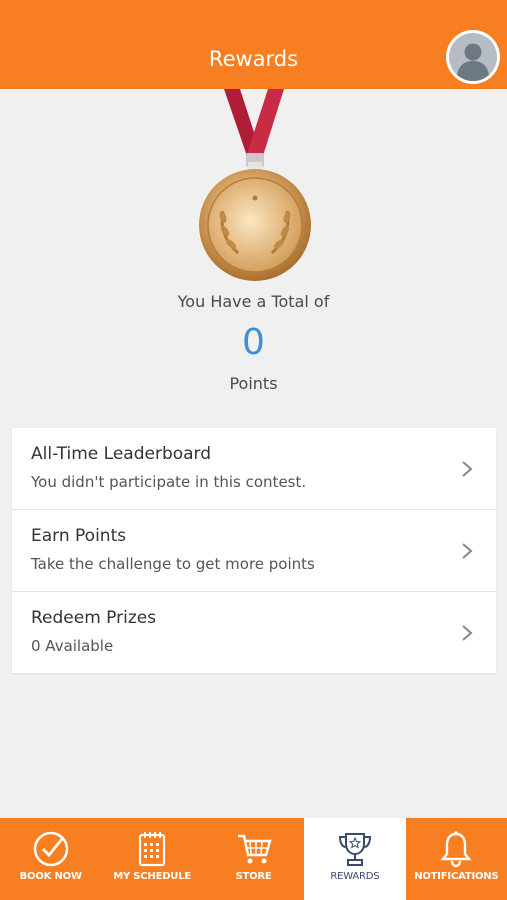 The height and width of the screenshot is (900, 507). I want to click on tab-label: NOTIFICATIONS, so click(456, 876).